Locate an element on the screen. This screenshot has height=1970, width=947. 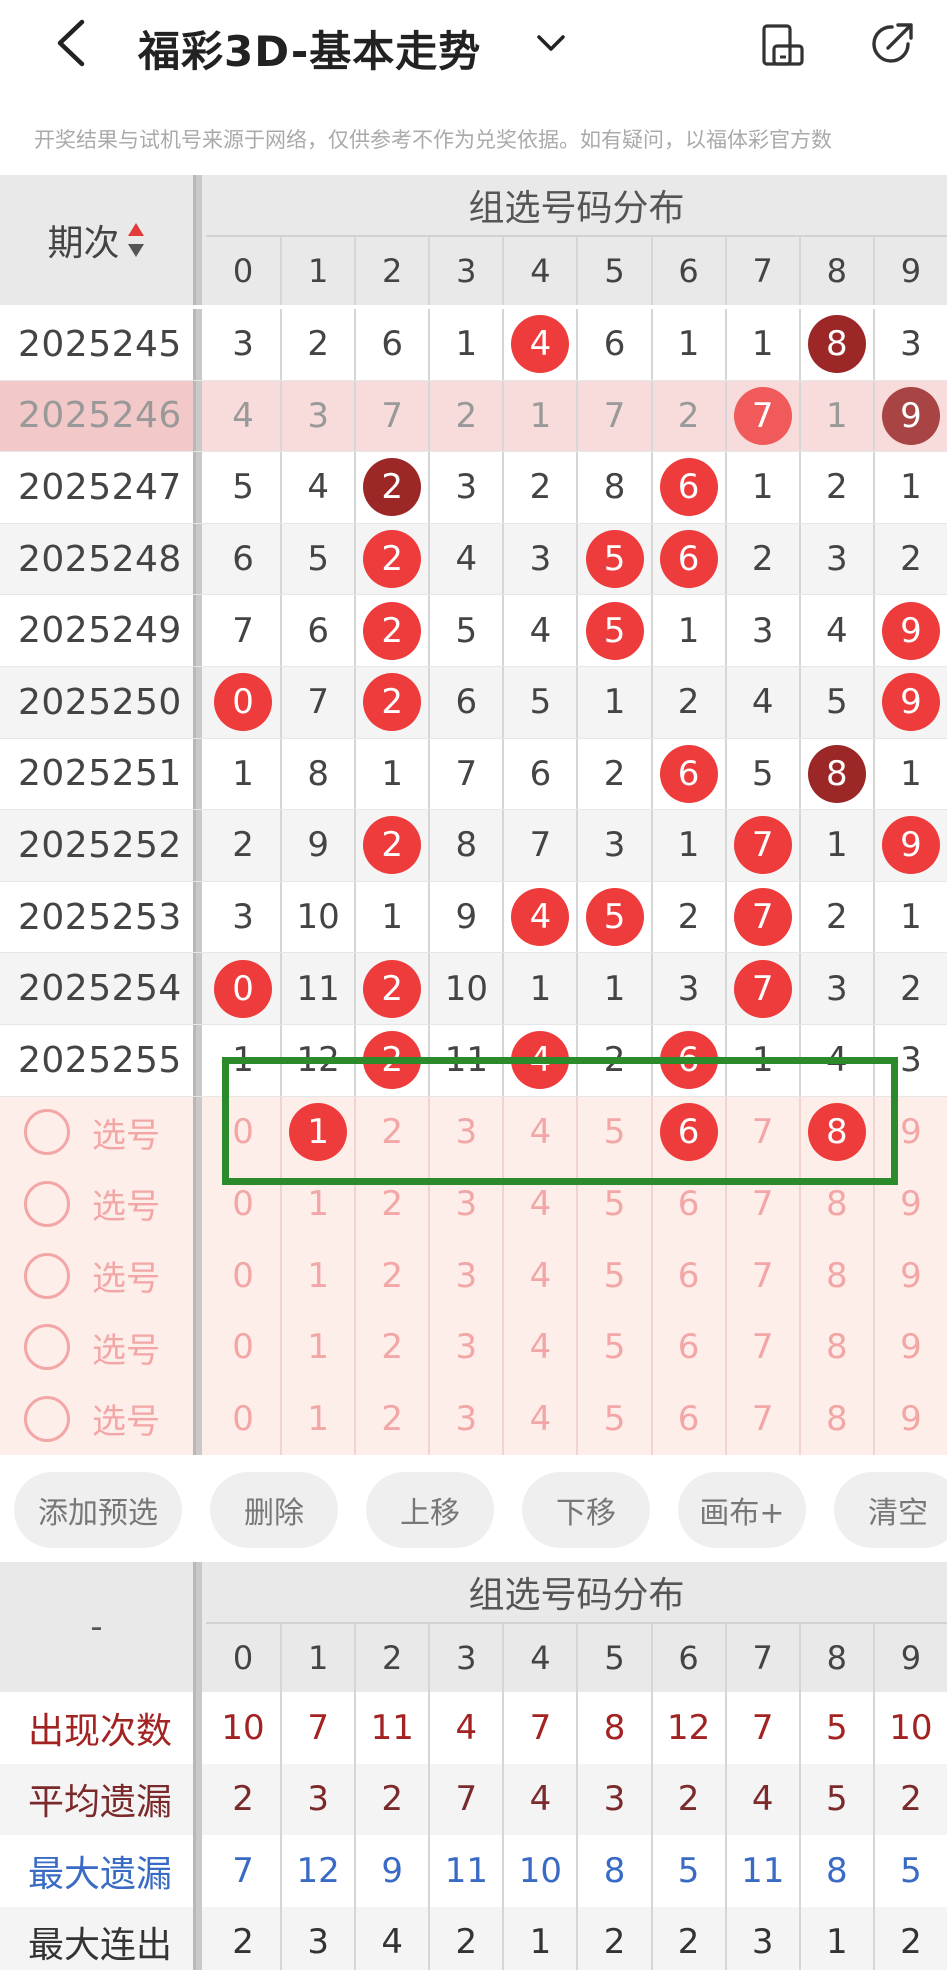
cell-digit-3: 2 is located at coordinates (465, 416).